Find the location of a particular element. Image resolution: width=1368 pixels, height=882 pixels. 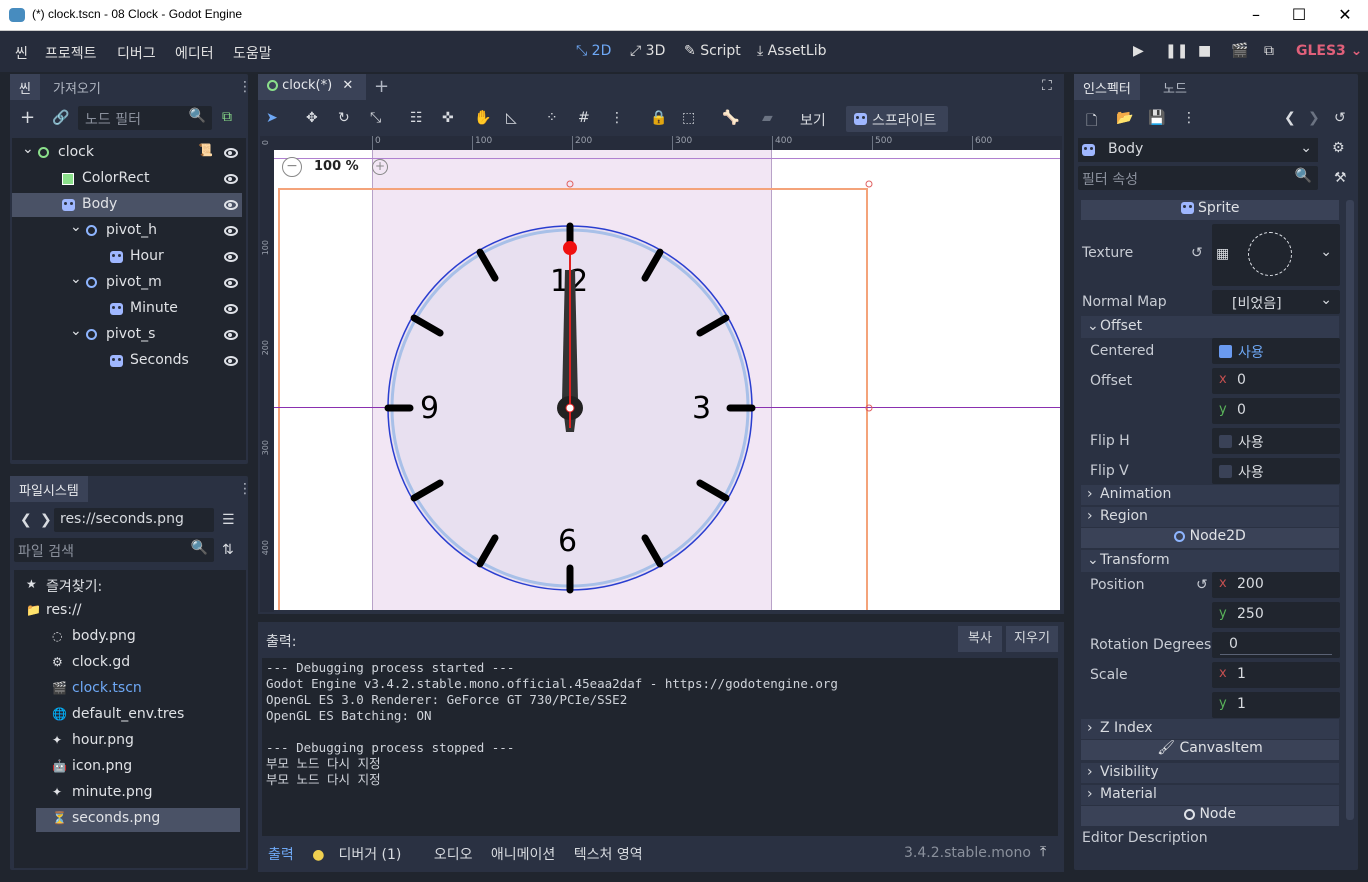

tab-output: 출력 is located at coordinates (281, 855).